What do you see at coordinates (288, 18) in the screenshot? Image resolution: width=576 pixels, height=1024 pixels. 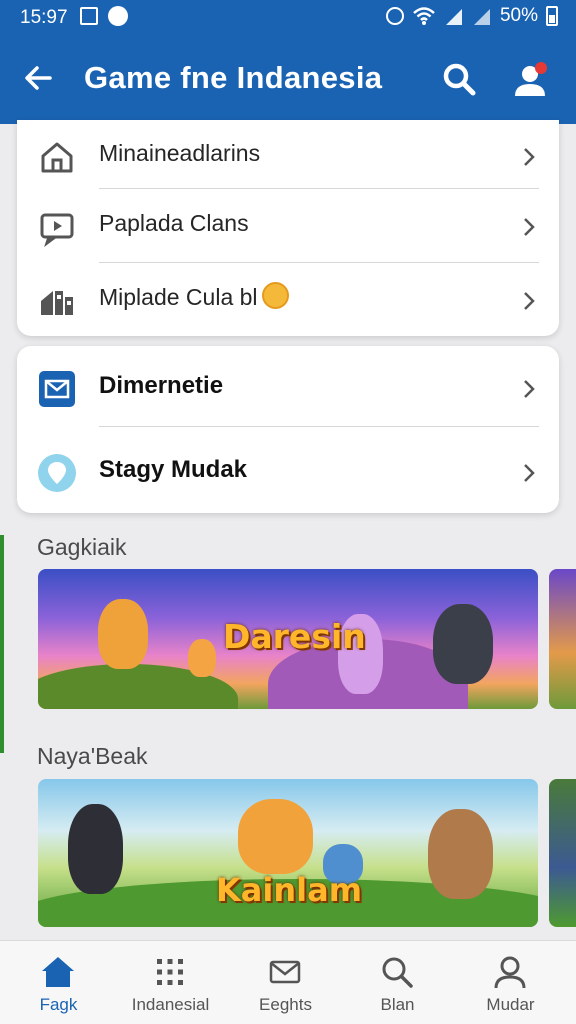 I see `status-bar: 15:97 50%` at bounding box center [288, 18].